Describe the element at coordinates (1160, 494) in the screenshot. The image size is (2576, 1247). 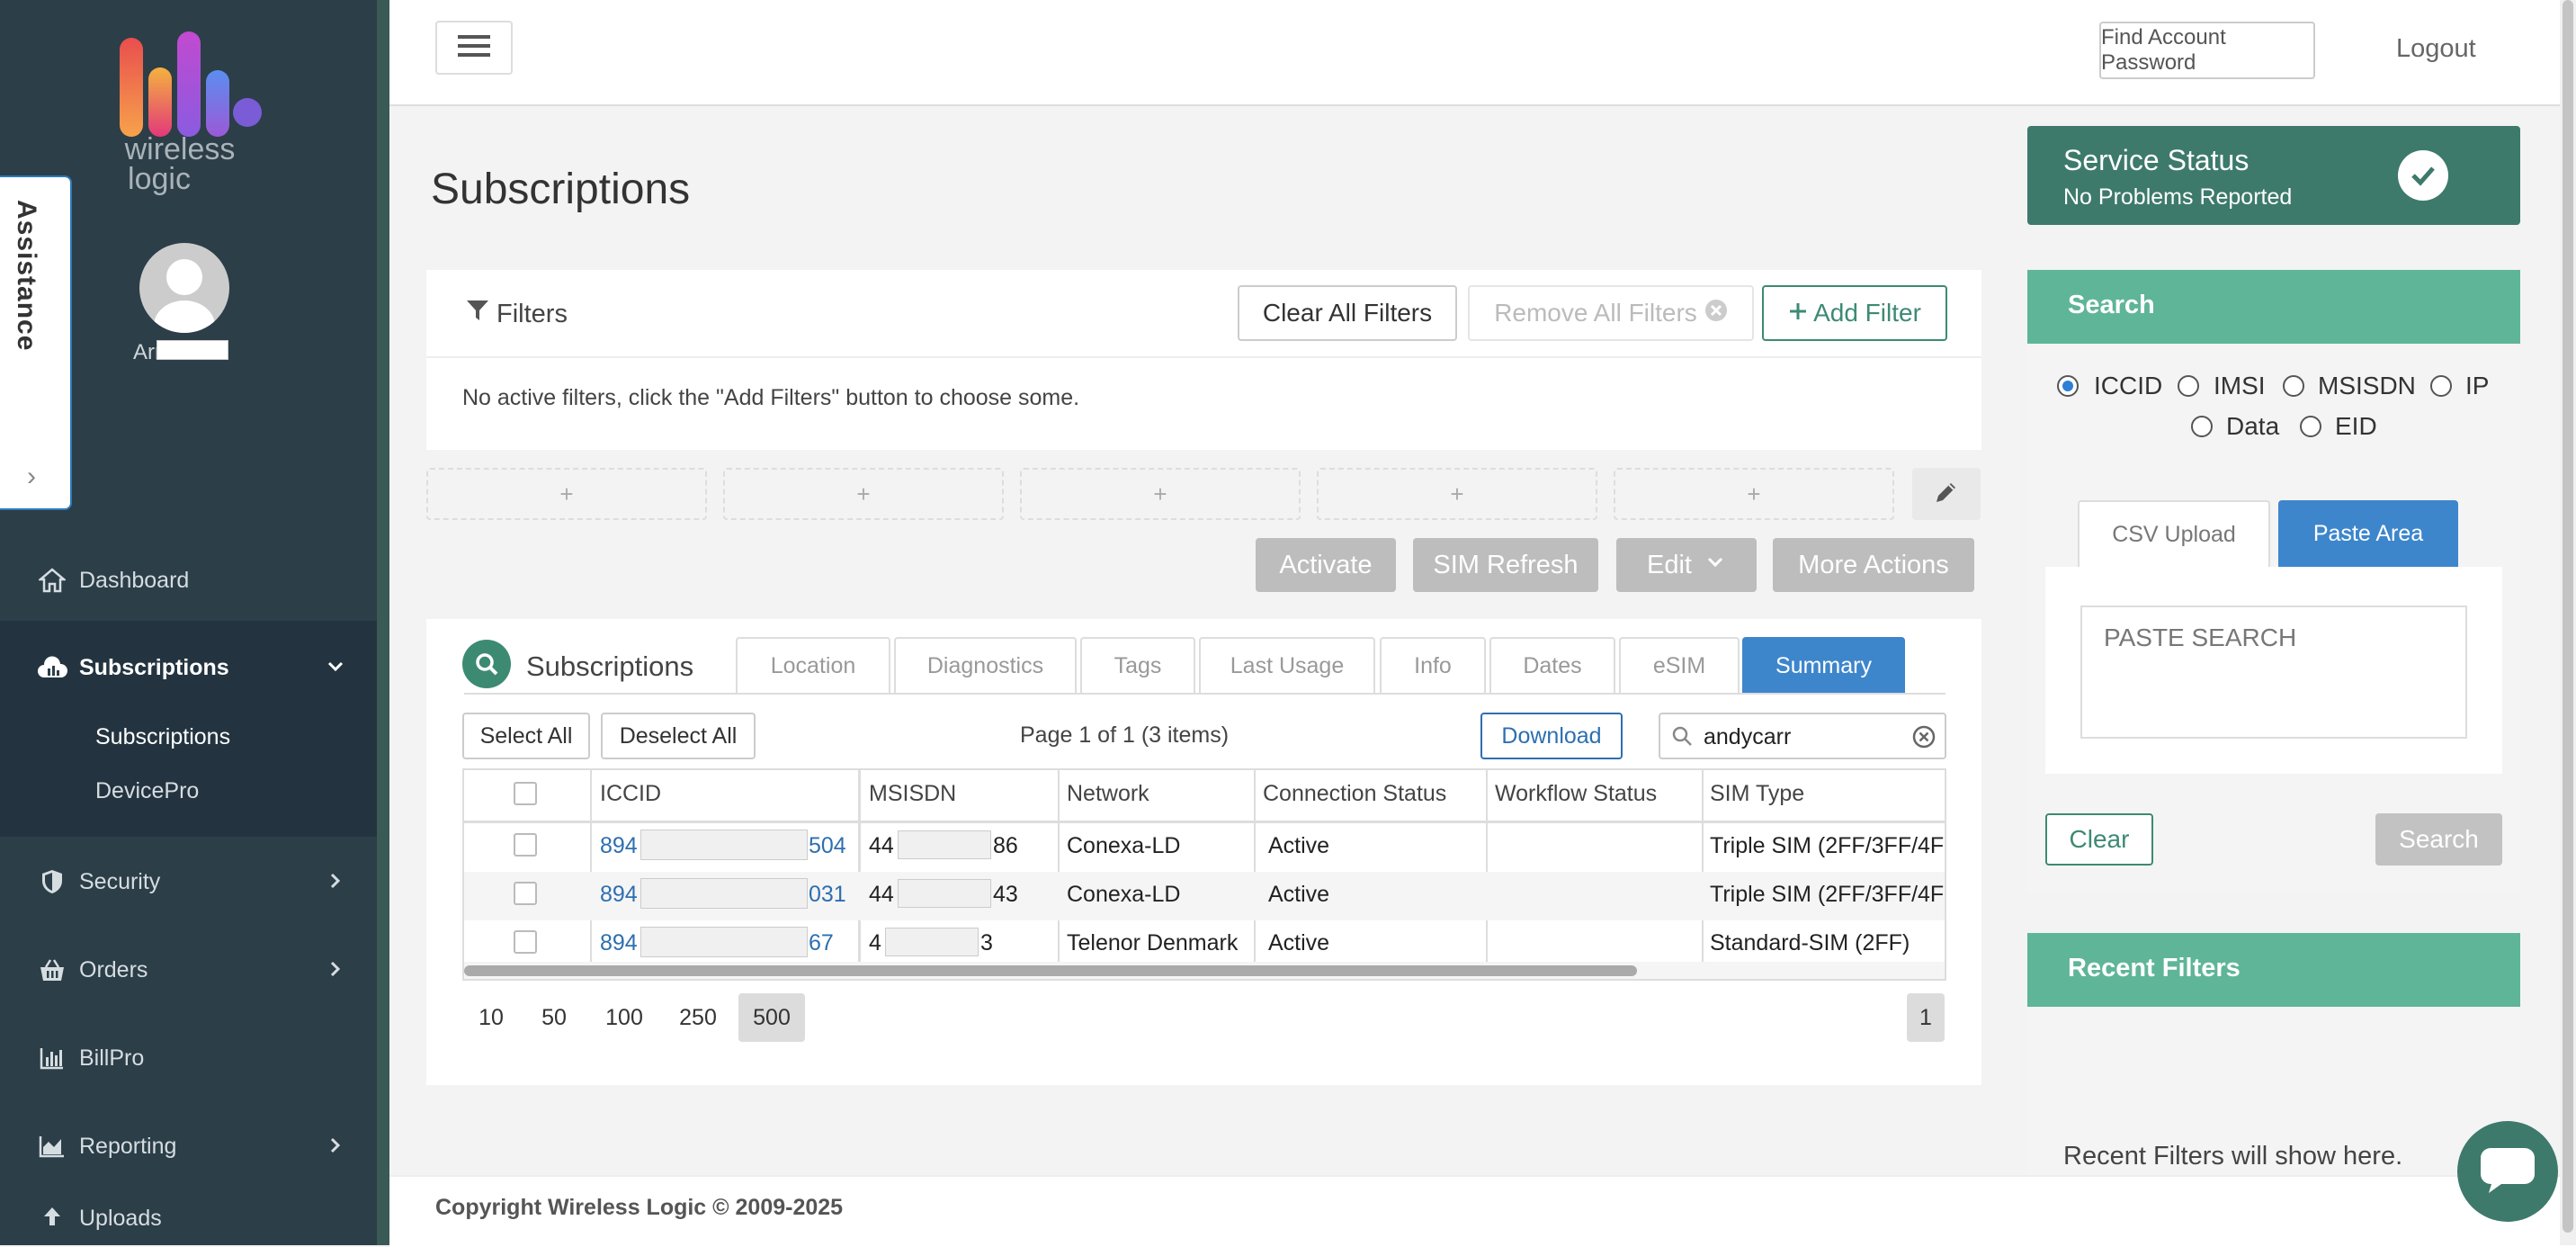
I see `filter-slot-3: +` at that location.